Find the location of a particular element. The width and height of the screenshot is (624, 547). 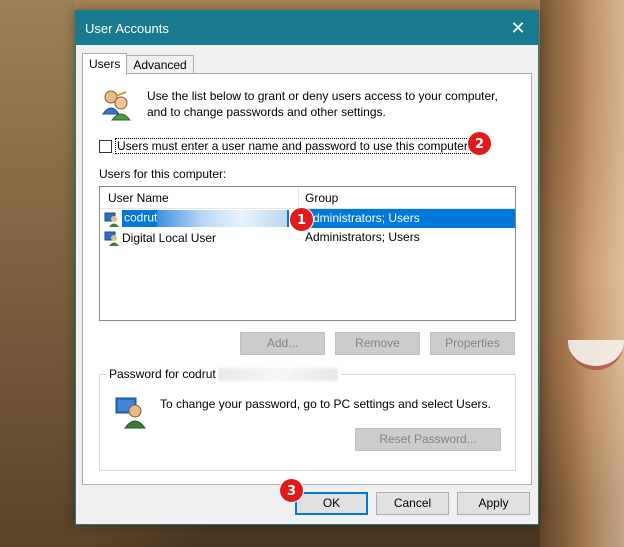

window-title: User Accounts is located at coordinates (127, 28).